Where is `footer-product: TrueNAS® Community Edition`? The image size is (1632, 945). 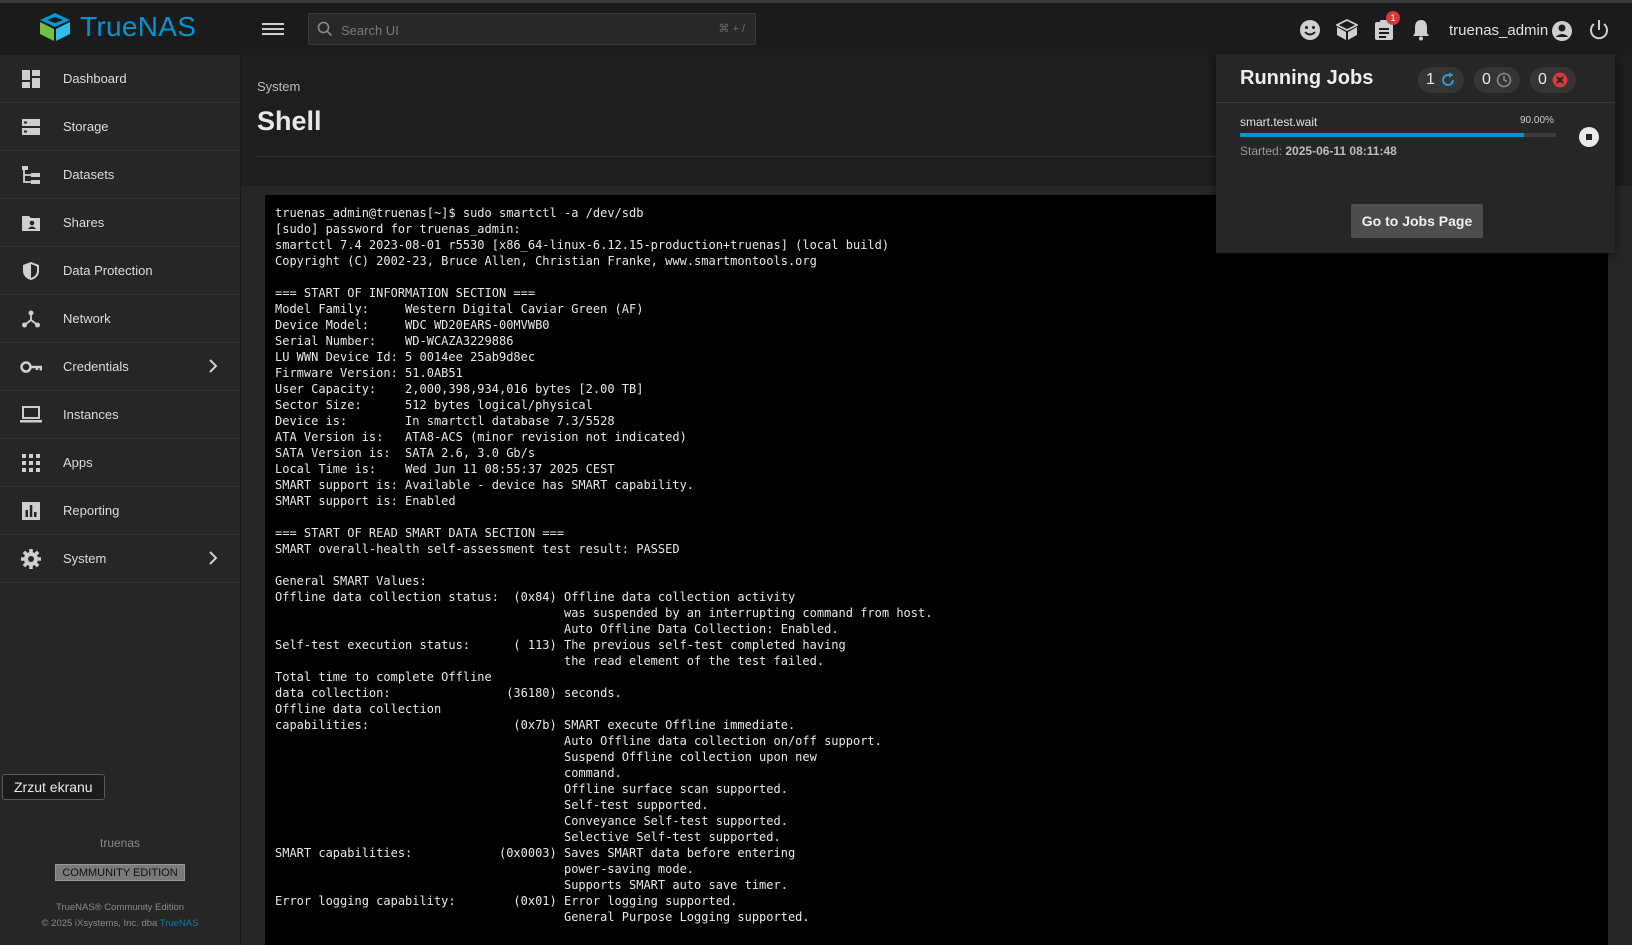
footer-product: TrueNAS® Community Edition is located at coordinates (120, 907).